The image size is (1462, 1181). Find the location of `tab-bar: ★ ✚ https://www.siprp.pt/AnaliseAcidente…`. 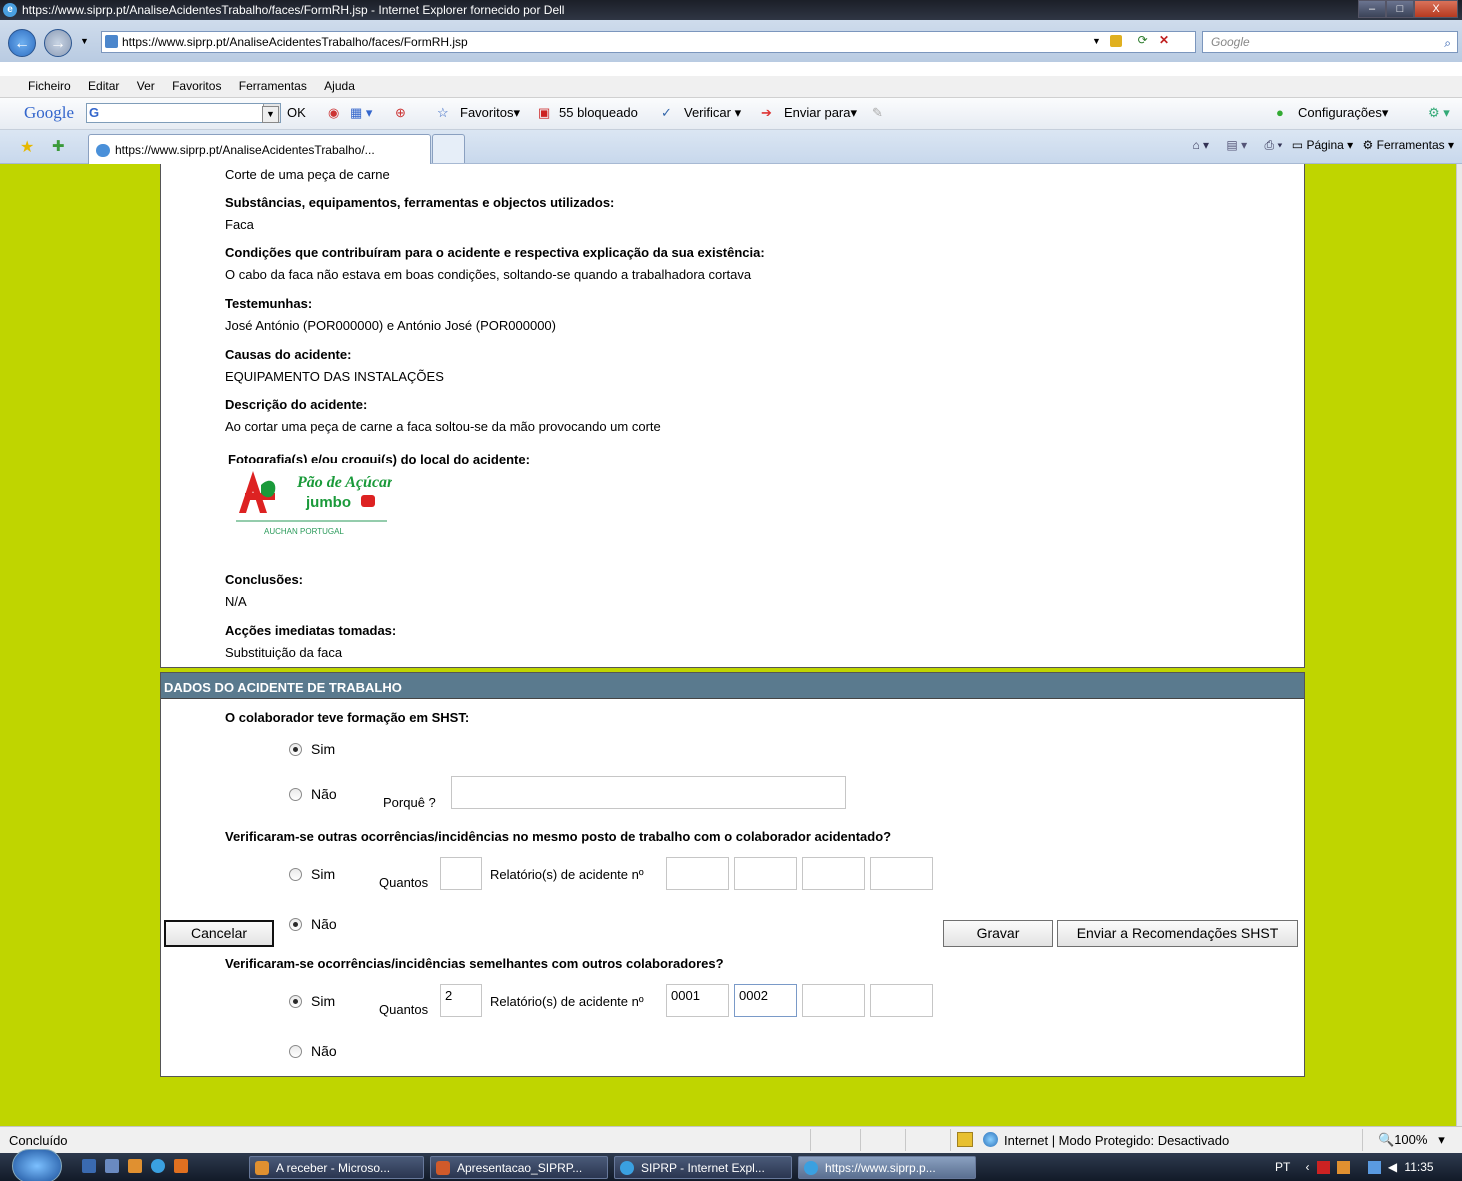

tab-bar: ★ ✚ https://www.siprp.pt/AnaliseAcidente… is located at coordinates (731, 147).